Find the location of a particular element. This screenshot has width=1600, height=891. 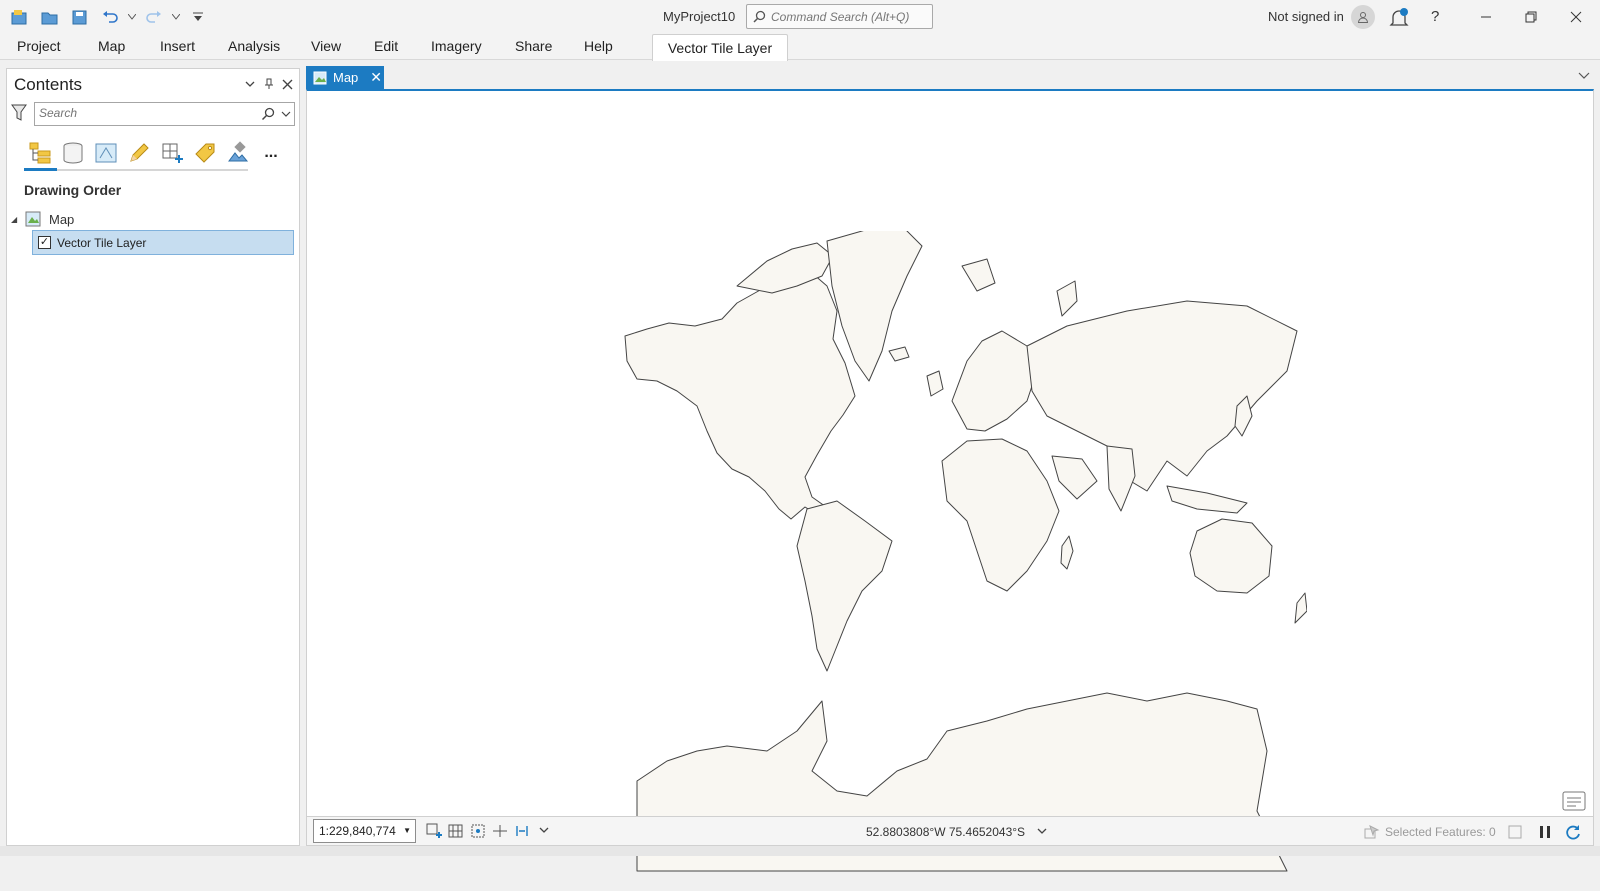

tree-item-vector-tile-layer: ✓ Vector Tile Layer is located at coordinates (163, 242).